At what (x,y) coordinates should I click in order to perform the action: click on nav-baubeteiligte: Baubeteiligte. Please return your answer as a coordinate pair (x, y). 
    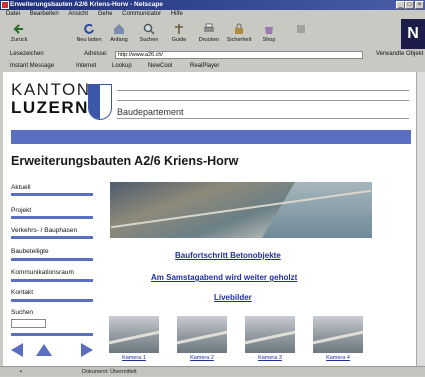
    Looking at the image, I should click on (52, 251).